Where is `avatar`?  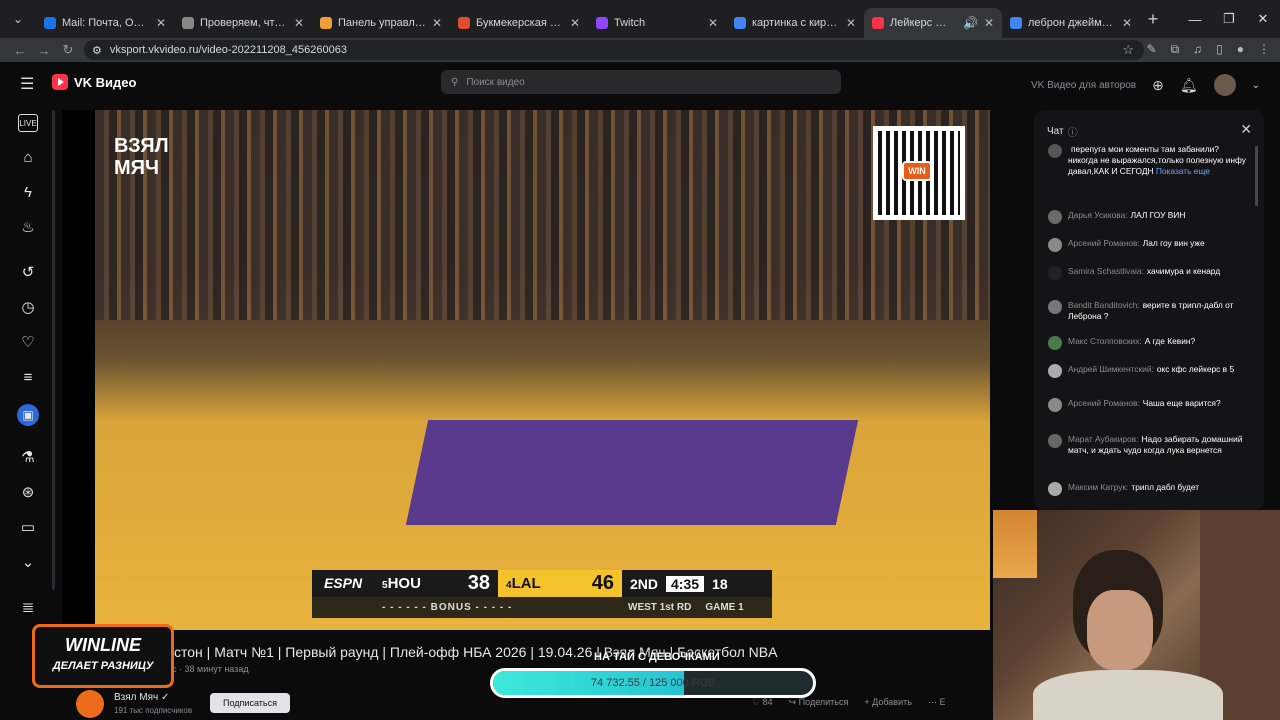
avatar is located at coordinates (1224, 85).